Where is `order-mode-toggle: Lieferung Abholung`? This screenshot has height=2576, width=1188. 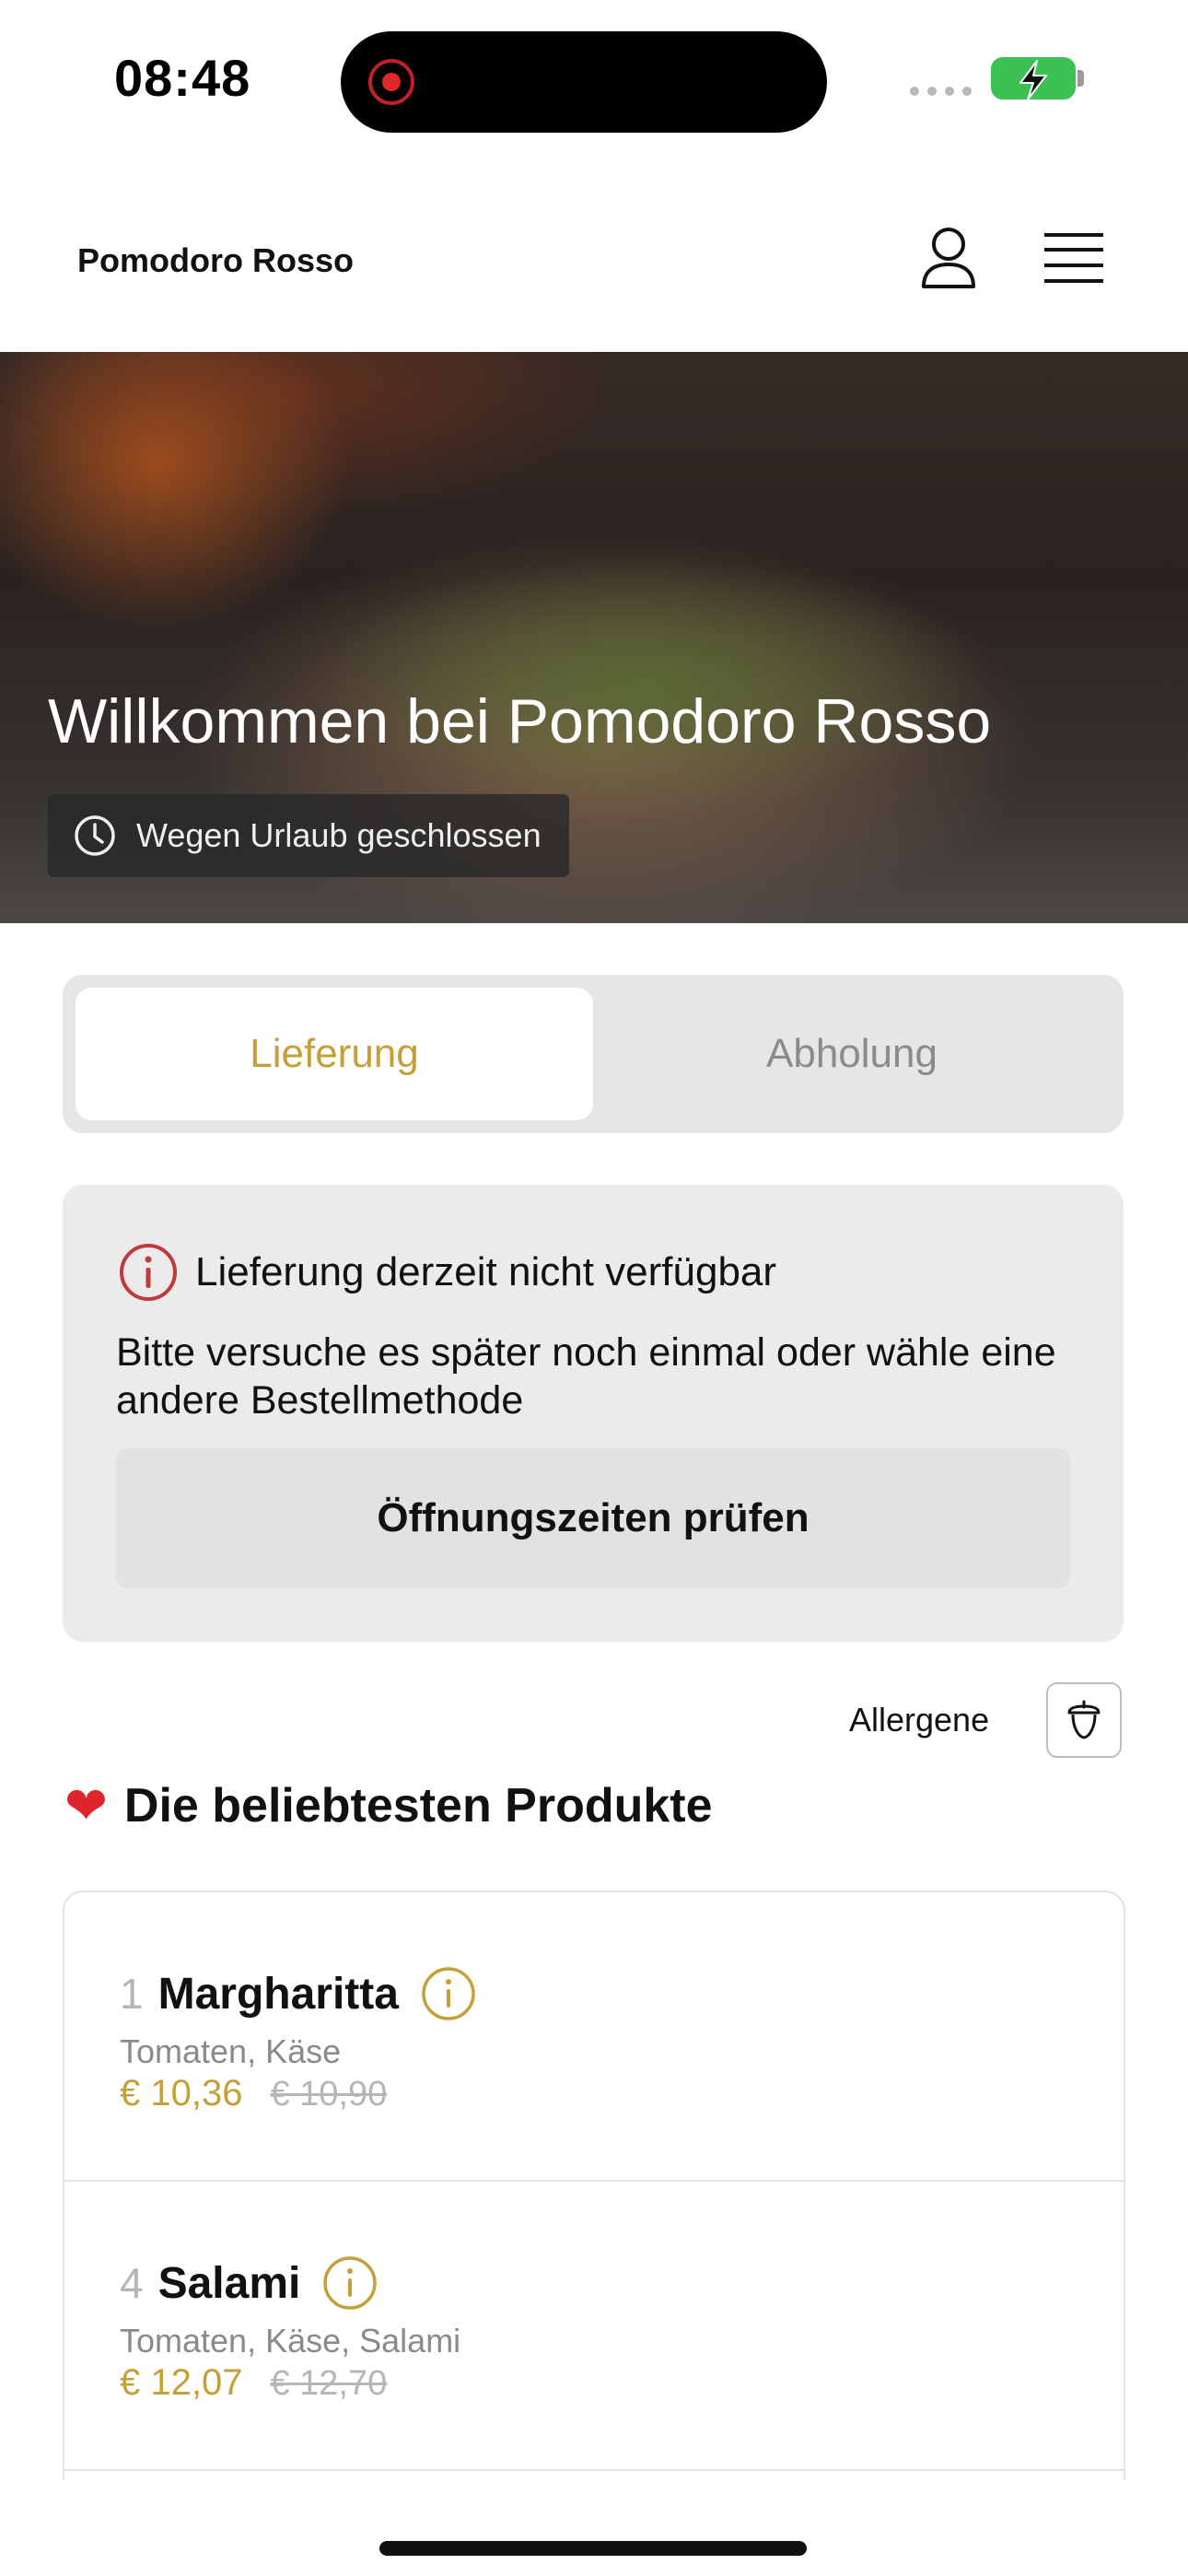 order-mode-toggle: Lieferung Abholung is located at coordinates (593, 1054).